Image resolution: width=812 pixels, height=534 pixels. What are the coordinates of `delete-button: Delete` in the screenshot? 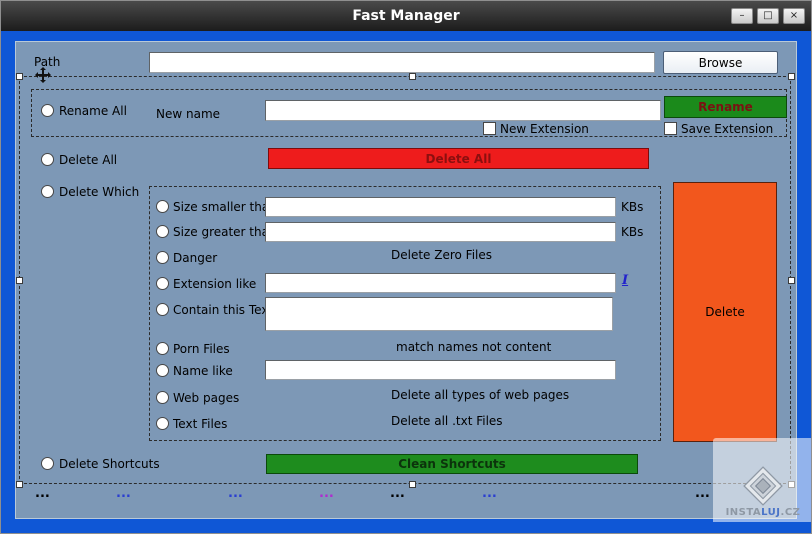 It's located at (725, 312).